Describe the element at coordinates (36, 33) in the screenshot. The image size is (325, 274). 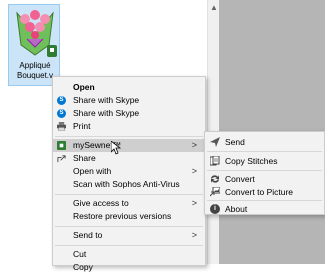
I see `bouquet-icon` at that location.